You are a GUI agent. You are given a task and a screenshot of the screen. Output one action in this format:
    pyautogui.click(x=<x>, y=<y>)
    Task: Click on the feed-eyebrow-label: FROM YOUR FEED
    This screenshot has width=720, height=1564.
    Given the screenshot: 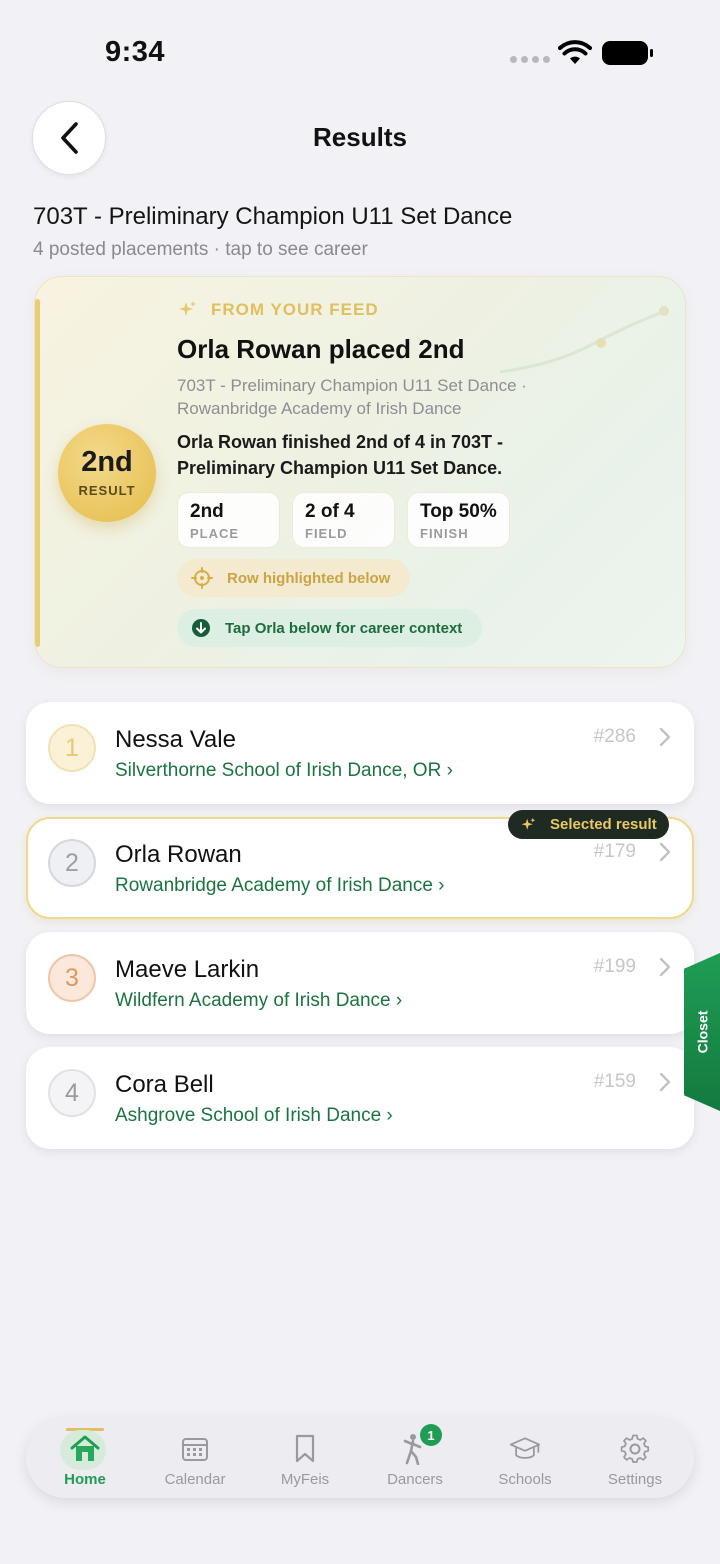 What is the action you would take?
    pyautogui.click(x=295, y=309)
    